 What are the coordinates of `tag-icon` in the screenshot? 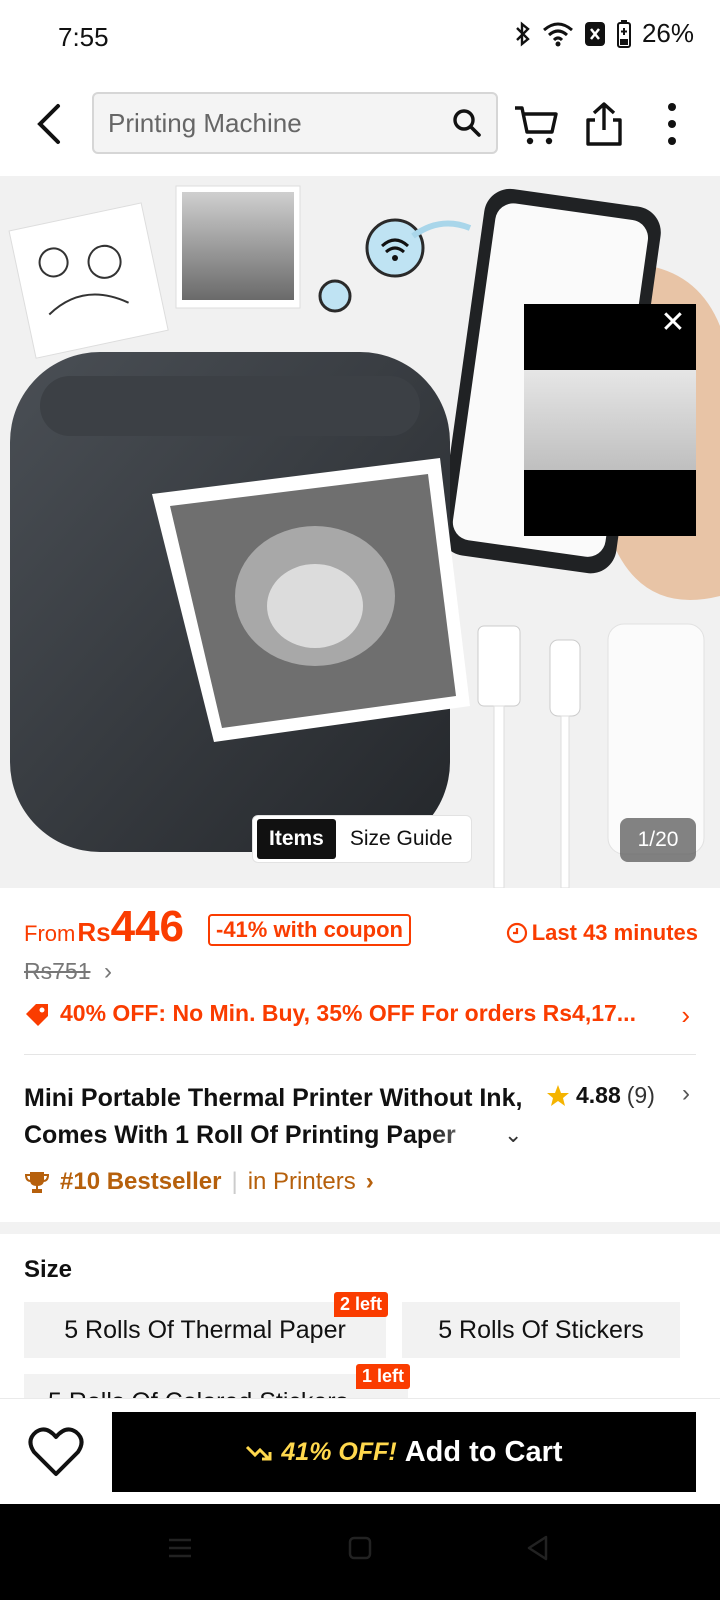 It's located at (37, 1014).